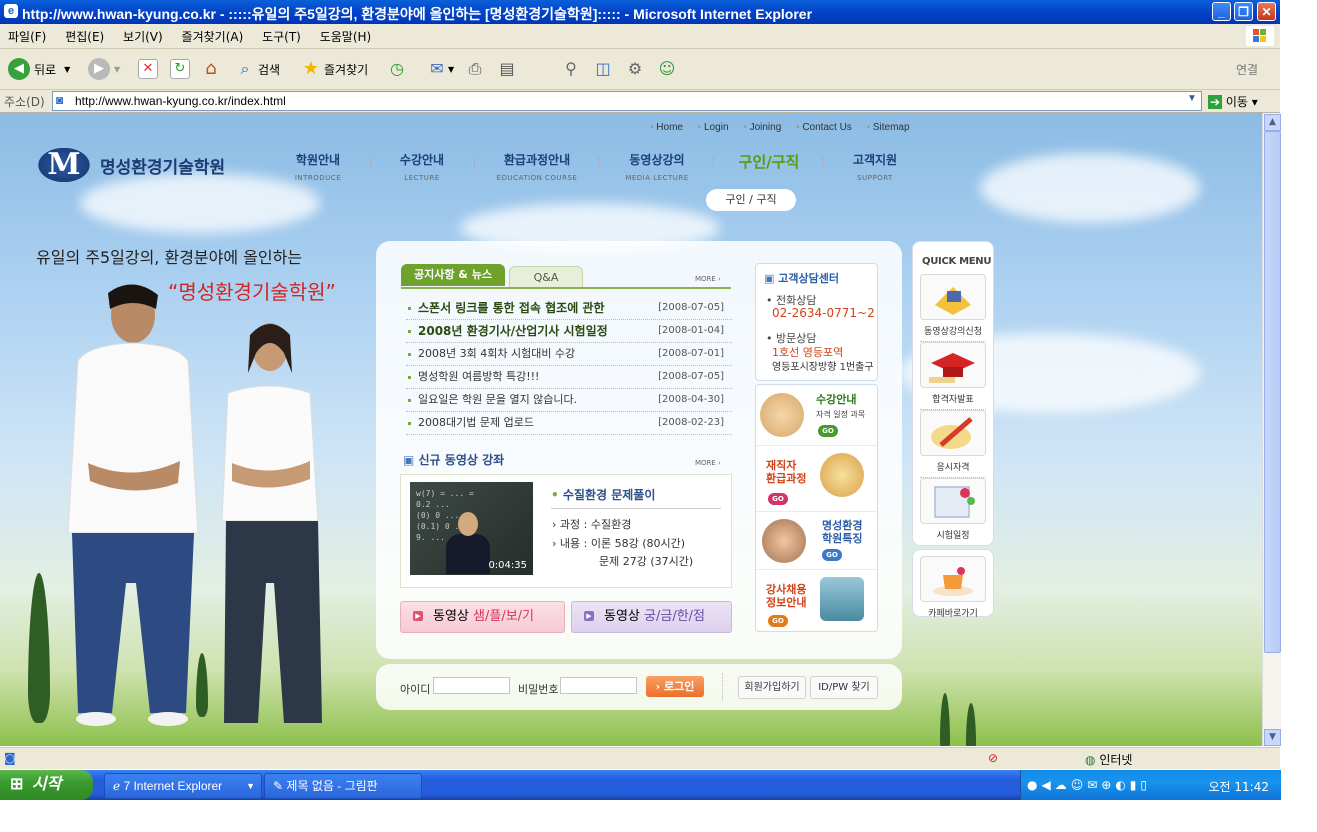 This screenshot has width=1317, height=832. What do you see at coordinates (603, 69) in the screenshot?
I see `page-button: ◫` at bounding box center [603, 69].